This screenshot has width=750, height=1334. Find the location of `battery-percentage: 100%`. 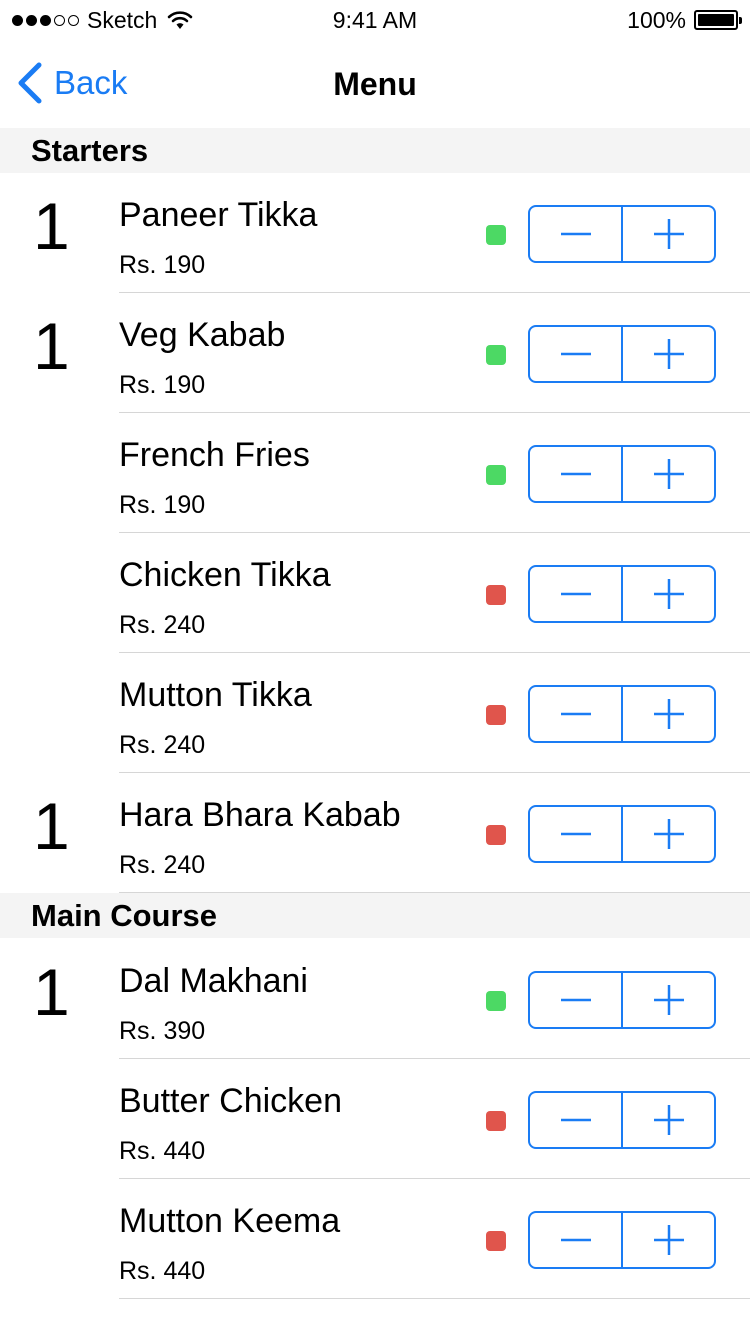

battery-percentage: 100% is located at coordinates (656, 19).